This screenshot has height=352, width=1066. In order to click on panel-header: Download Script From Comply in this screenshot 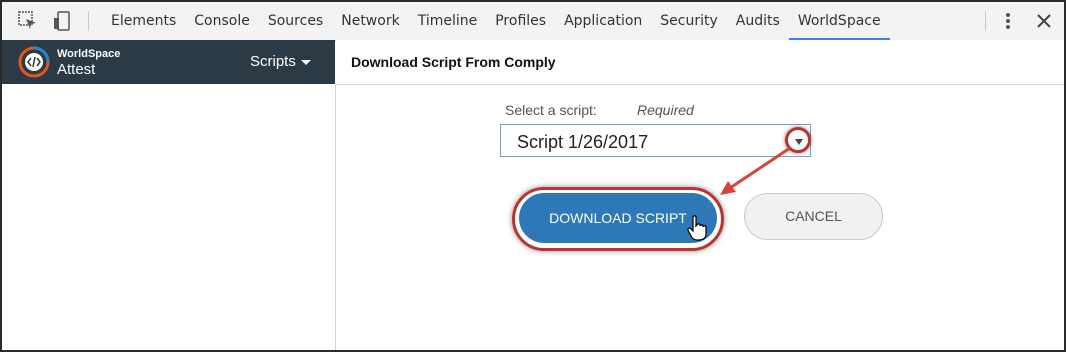, I will do `click(700, 62)`.